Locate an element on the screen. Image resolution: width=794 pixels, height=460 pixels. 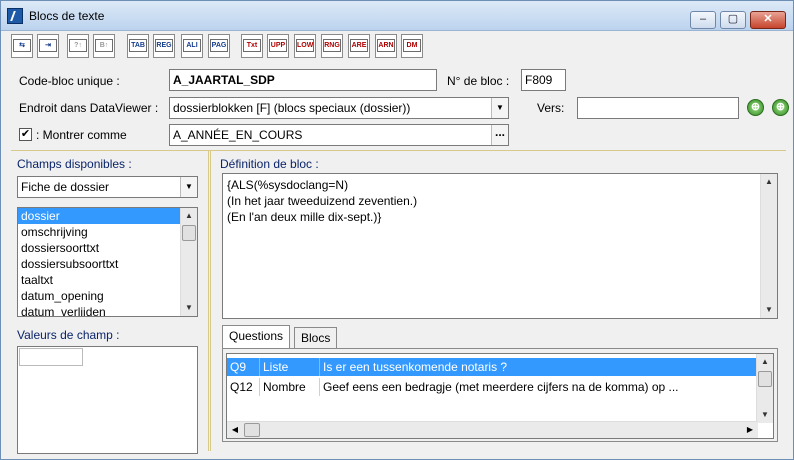
champs-label: Champs disponibles : is located at coordinates (74, 164).